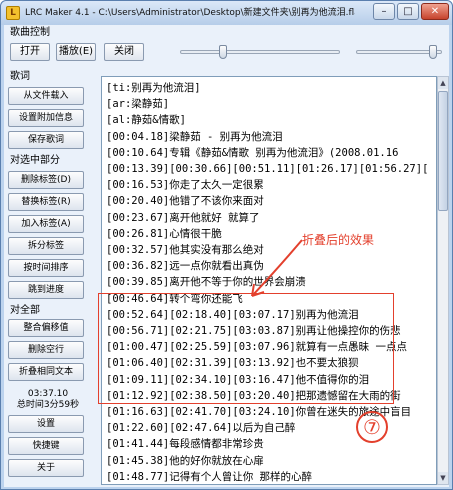  I want to click on sort-by-time-button: 按时间排序, so click(46, 268).